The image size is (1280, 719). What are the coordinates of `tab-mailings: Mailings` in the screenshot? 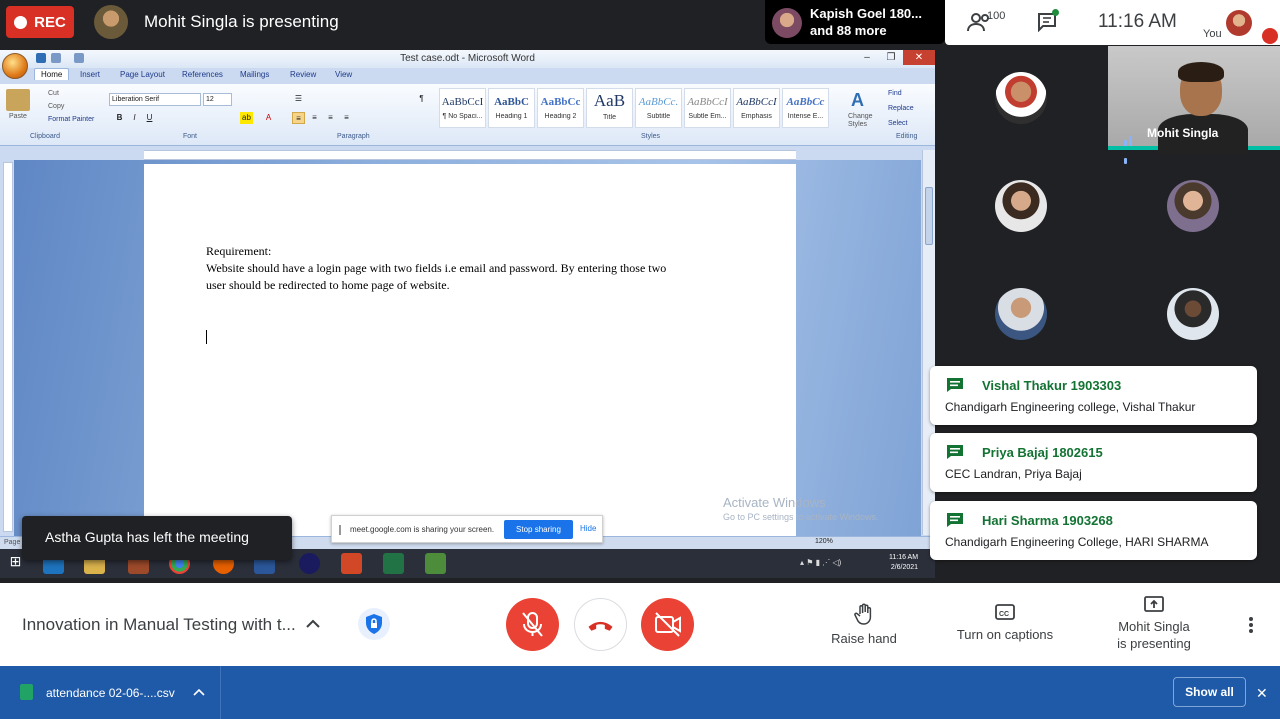 It's located at (254, 74).